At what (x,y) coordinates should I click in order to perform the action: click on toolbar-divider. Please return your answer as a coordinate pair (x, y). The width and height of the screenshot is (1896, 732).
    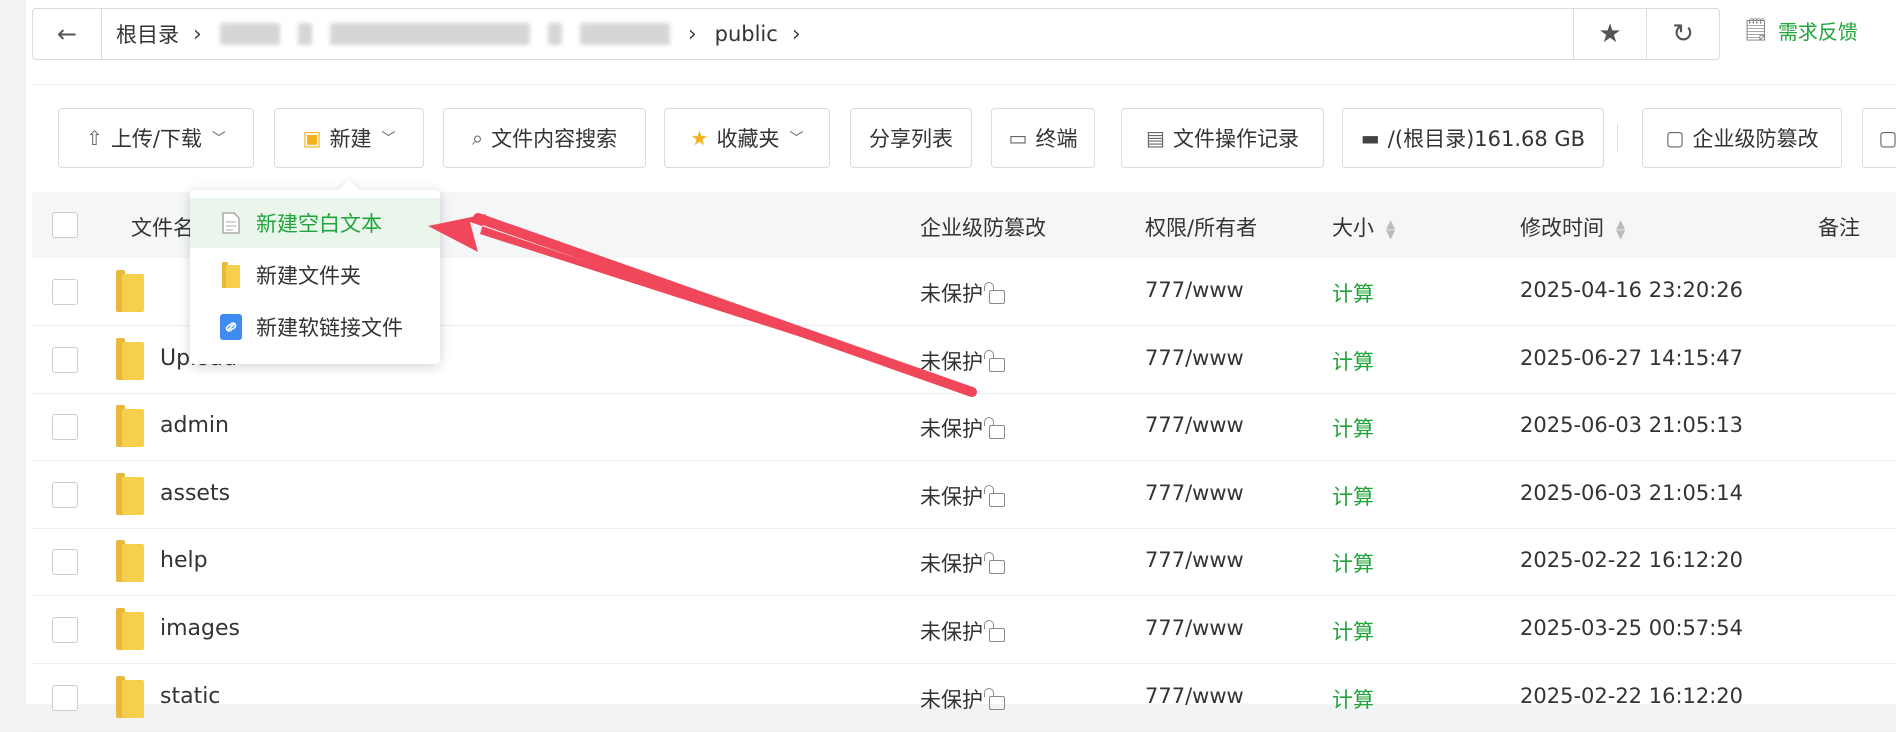
    Looking at the image, I should click on (1617, 138).